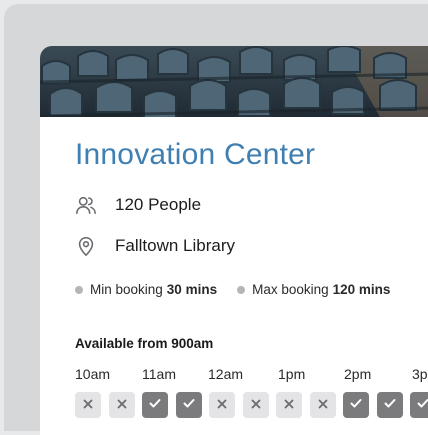 The image size is (428, 435). I want to click on rule-value: 120 mins, so click(361, 289).